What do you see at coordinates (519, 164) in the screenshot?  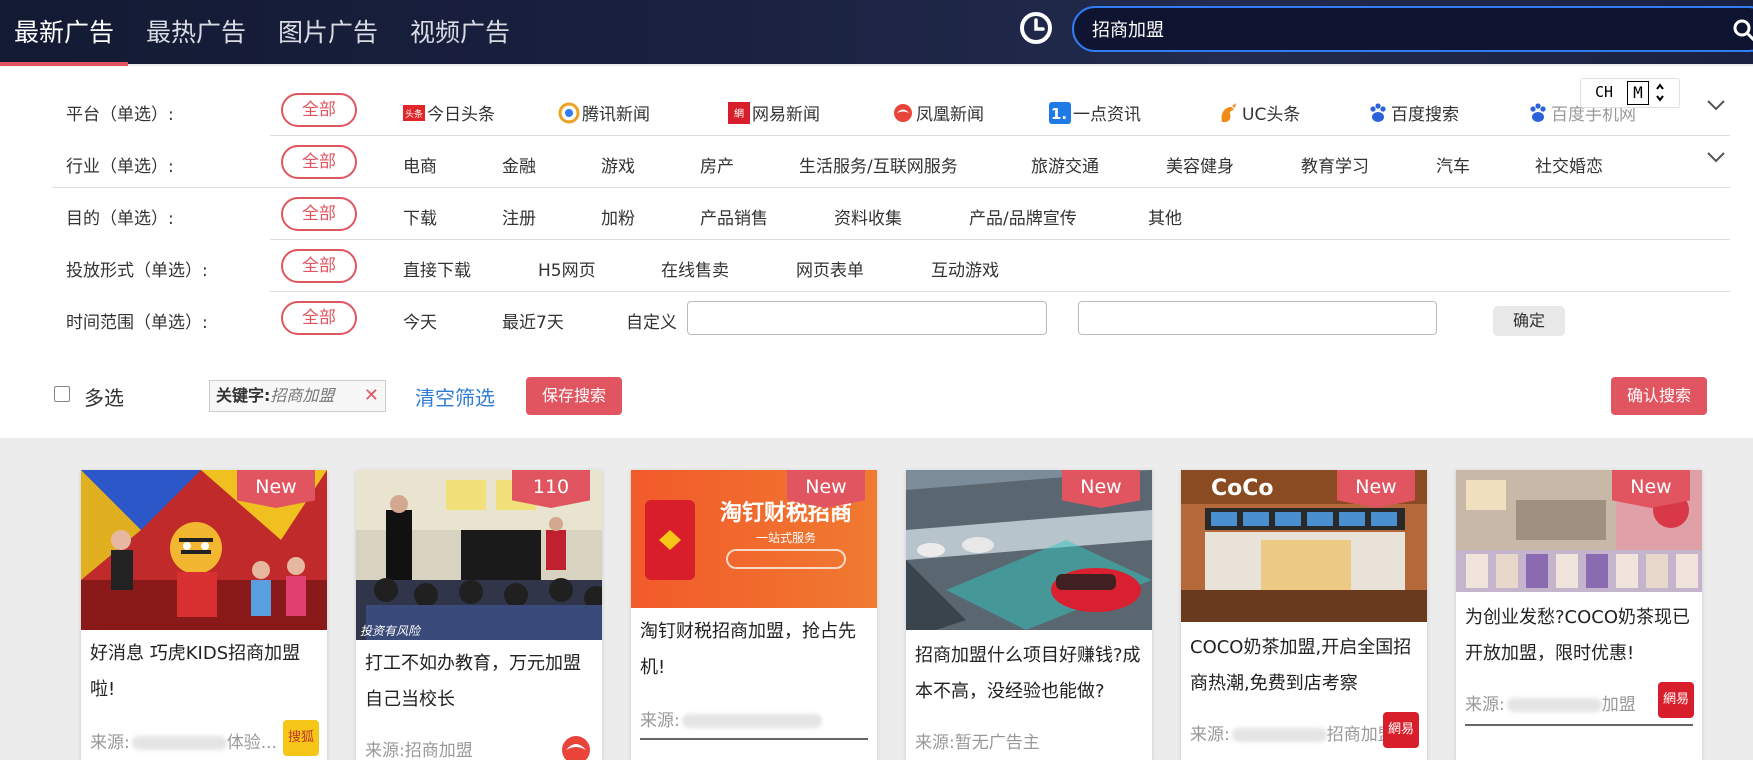 I see `industry-option: 金融` at bounding box center [519, 164].